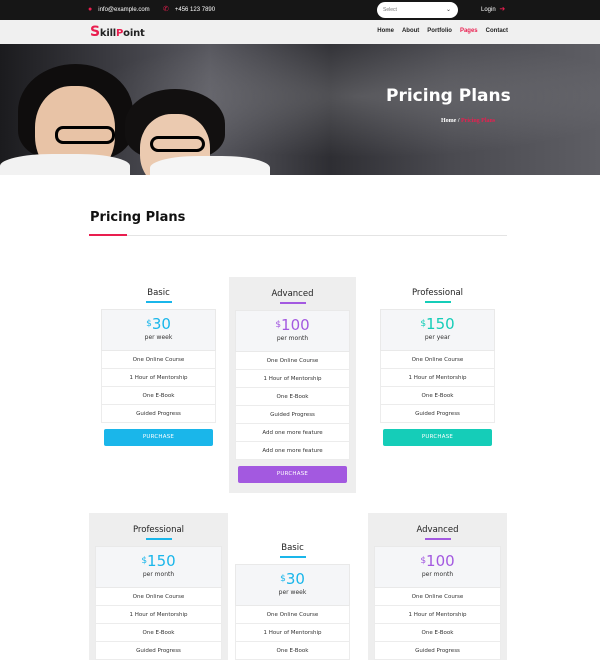 The height and width of the screenshot is (660, 600). I want to click on logo-part-kill: kill, so click(108, 33).